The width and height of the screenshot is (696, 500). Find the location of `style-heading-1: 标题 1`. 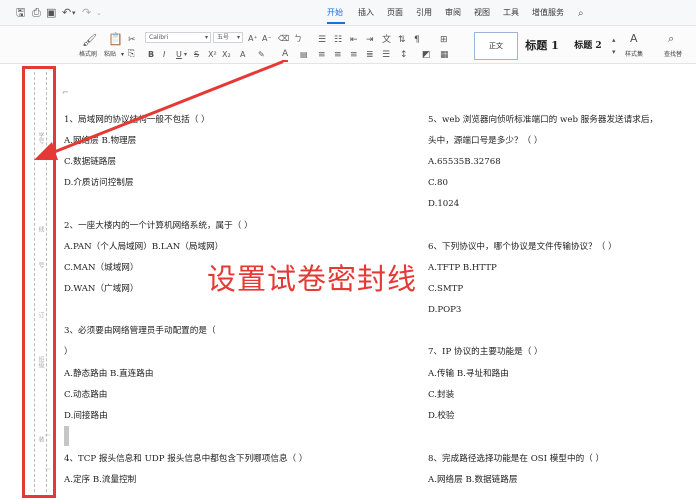

style-heading-1: 标题 1 is located at coordinates (542, 46).